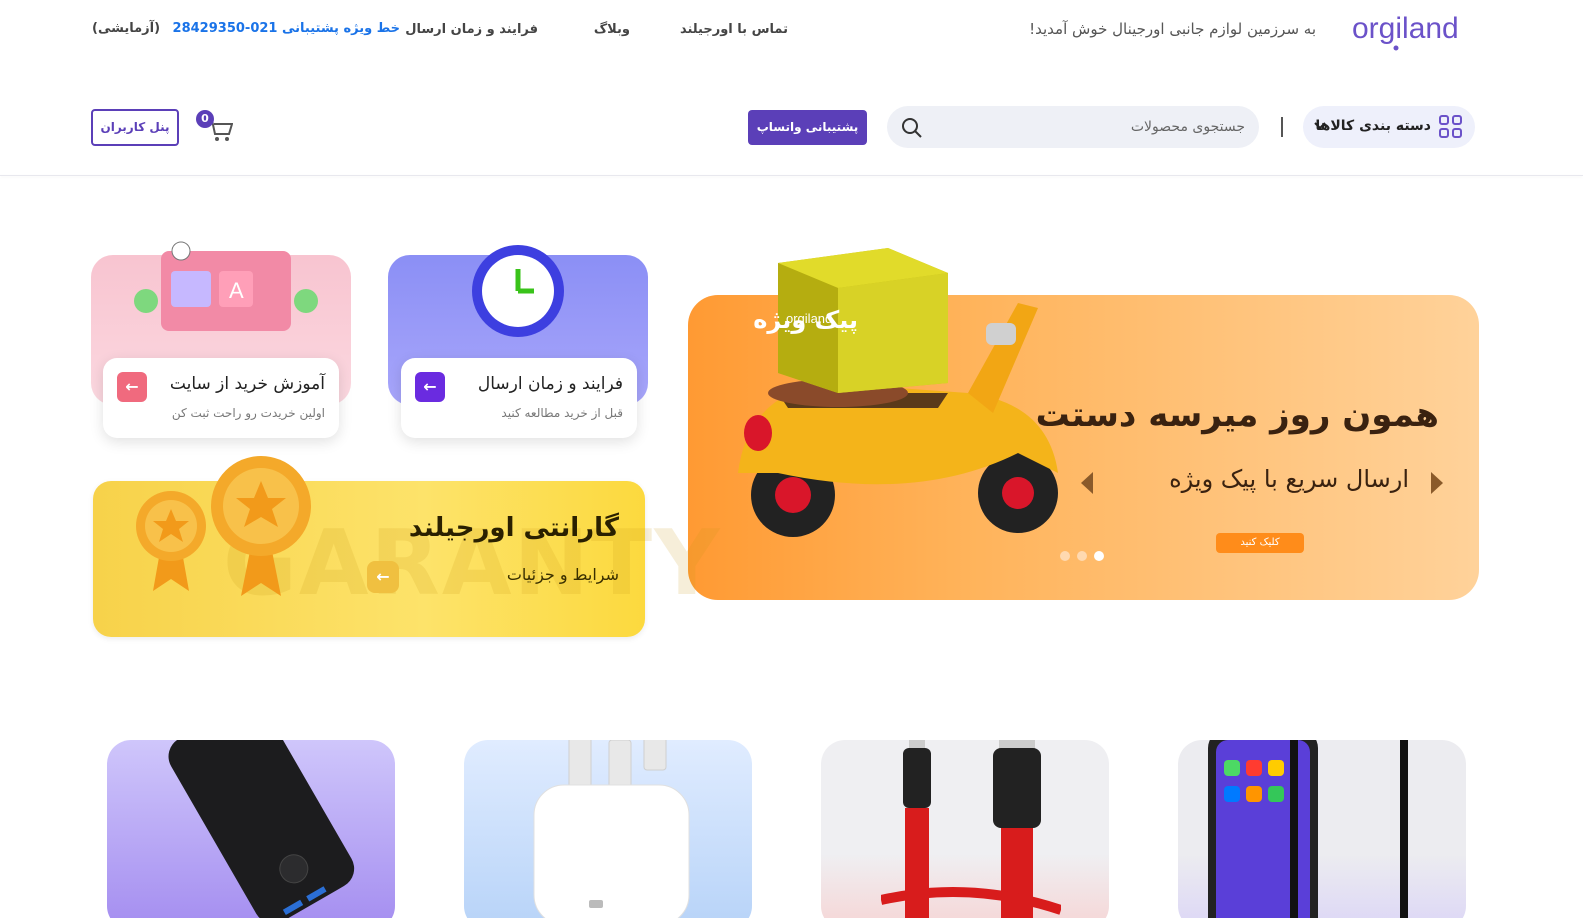 Image resolution: width=1583 pixels, height=918 pixels. I want to click on warranty-title: گارانتی اورجیلند, so click(513, 528).